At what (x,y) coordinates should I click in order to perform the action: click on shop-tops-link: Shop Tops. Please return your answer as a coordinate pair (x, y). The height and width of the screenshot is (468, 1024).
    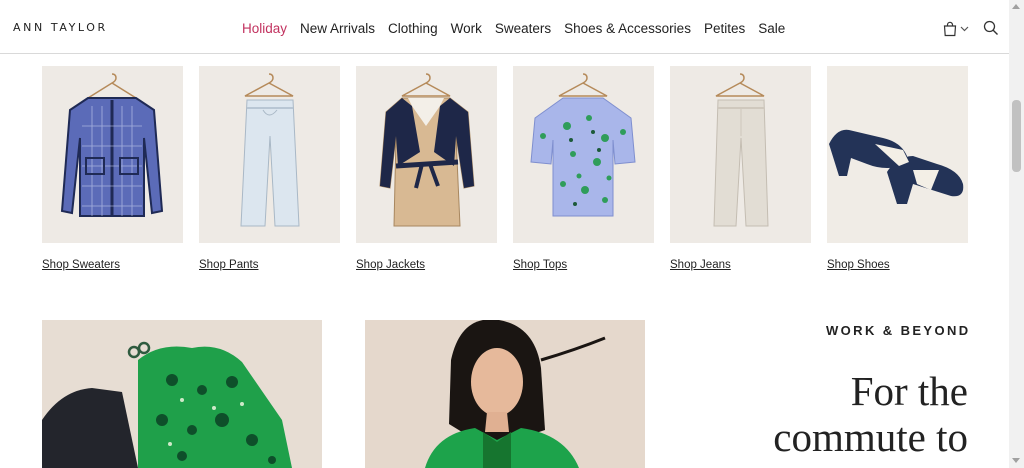
    Looking at the image, I should click on (583, 265).